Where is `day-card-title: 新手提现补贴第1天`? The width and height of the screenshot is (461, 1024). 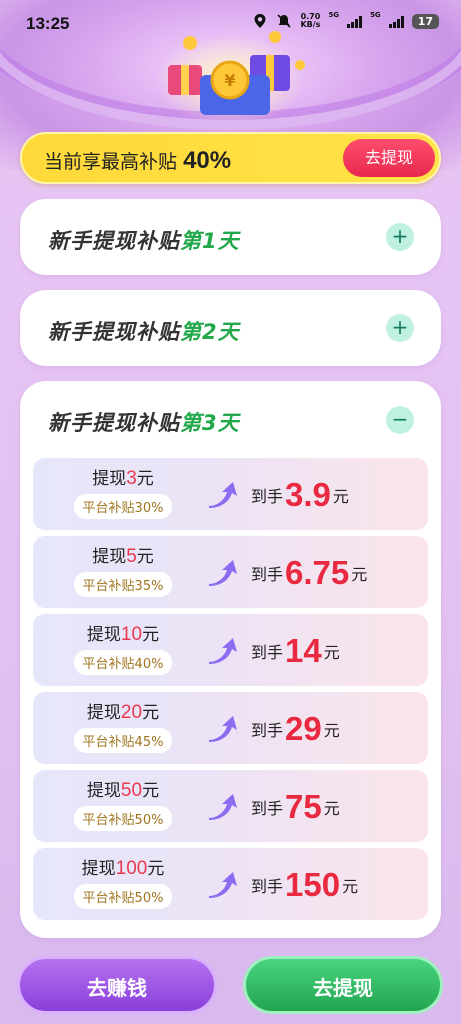
day-card-title: 新手提现补贴第1天 is located at coordinates (144, 240).